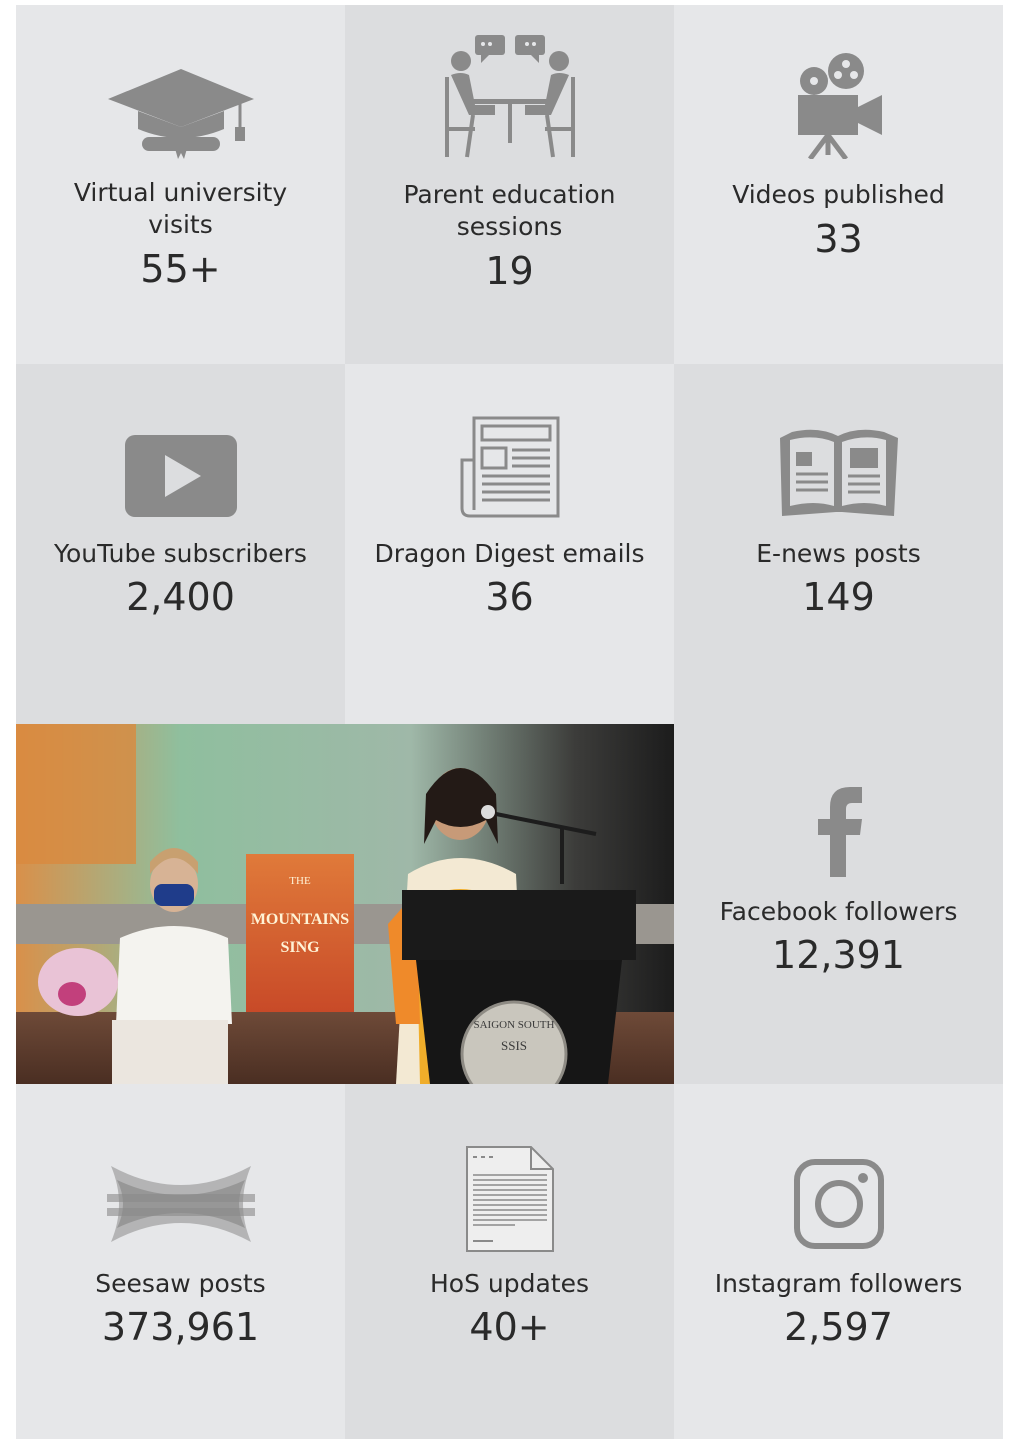  I want to click on stat-tile-enews: E-news posts 149, so click(838, 544).